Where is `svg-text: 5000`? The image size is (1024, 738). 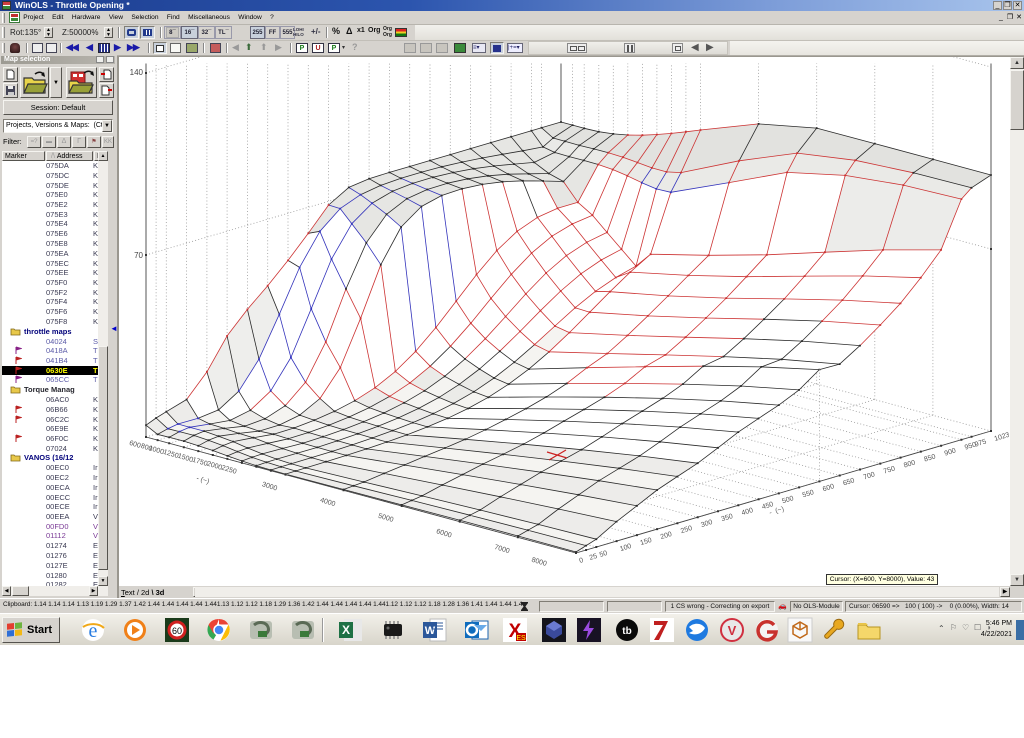
svg-text: 5000 is located at coordinates (385, 518).